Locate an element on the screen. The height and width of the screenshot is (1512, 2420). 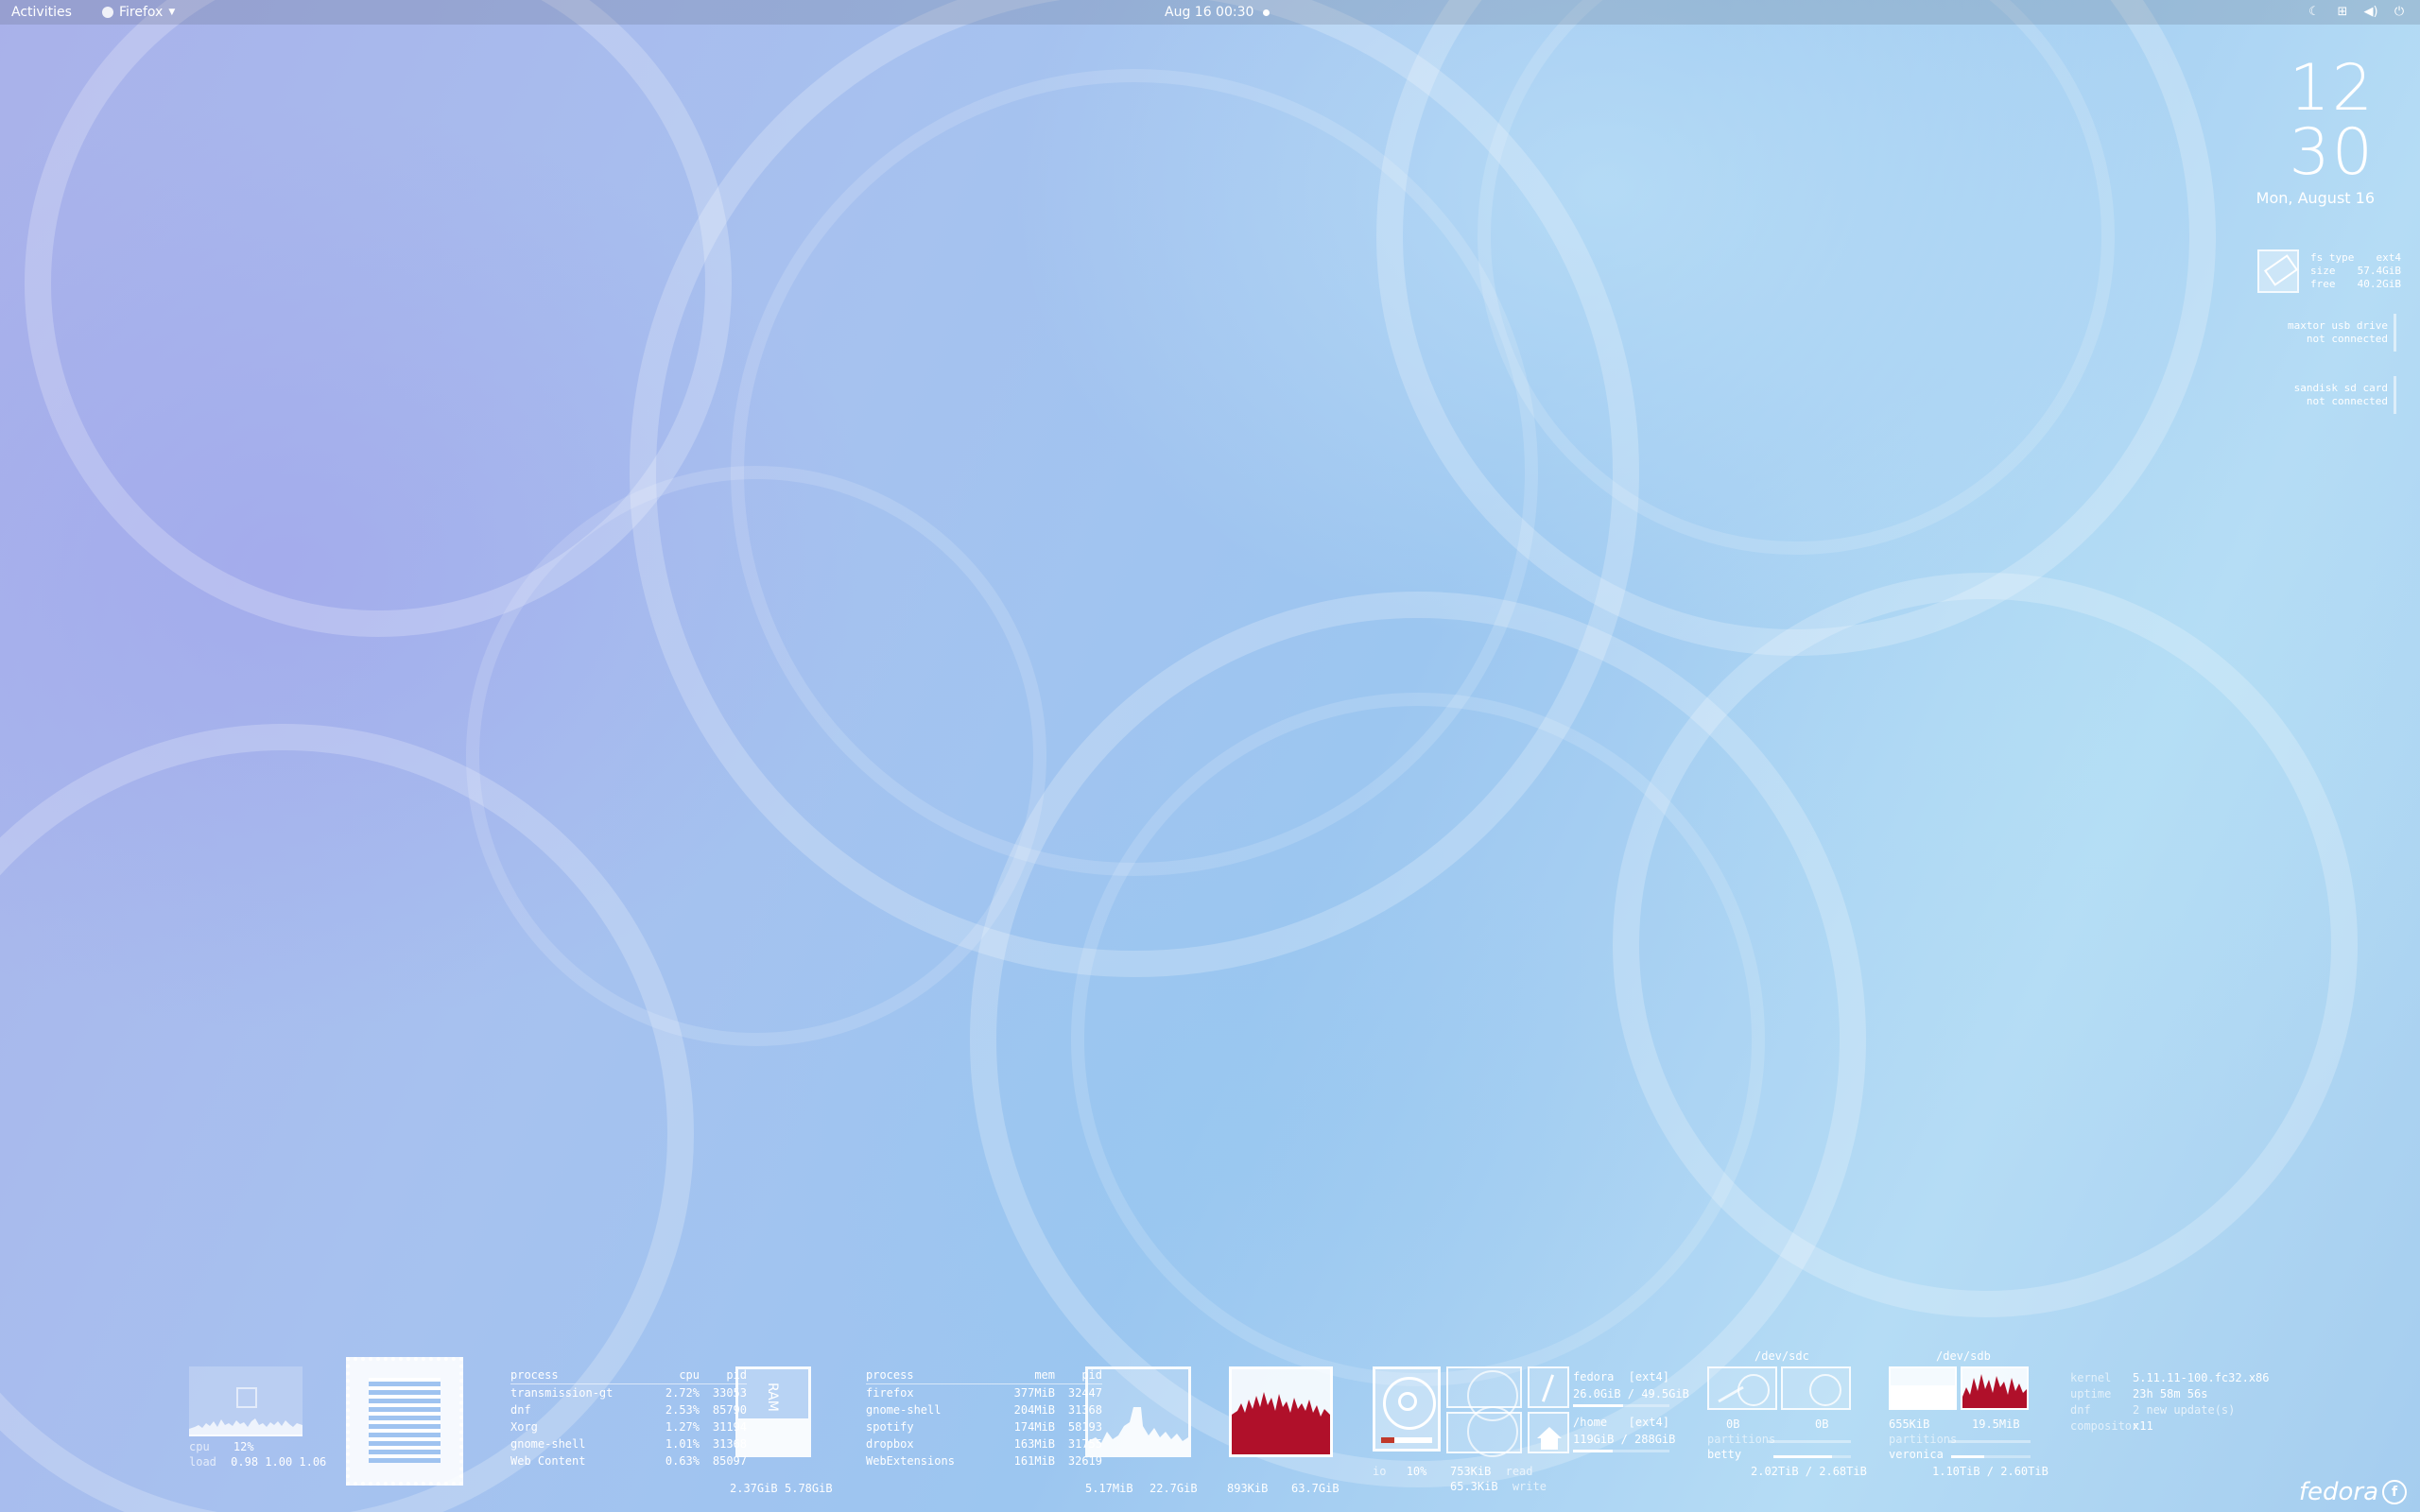
cell: 174MiB is located at coordinates (1034, 1427).